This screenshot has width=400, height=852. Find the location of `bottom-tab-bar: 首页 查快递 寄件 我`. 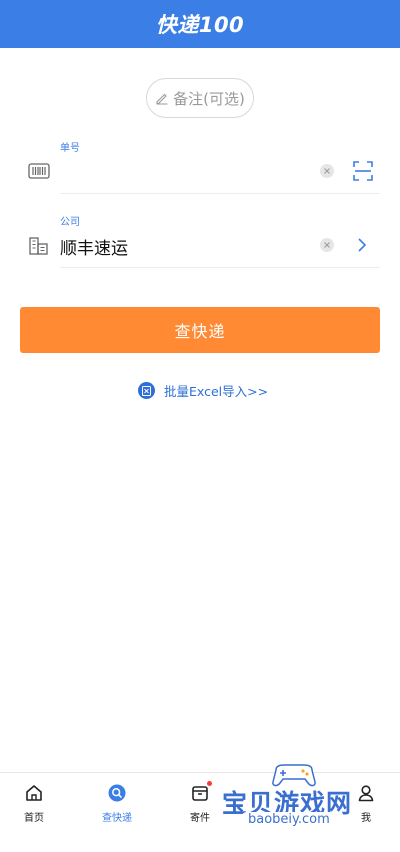

bottom-tab-bar: 首页 查快递 寄件 我 is located at coordinates (200, 812).